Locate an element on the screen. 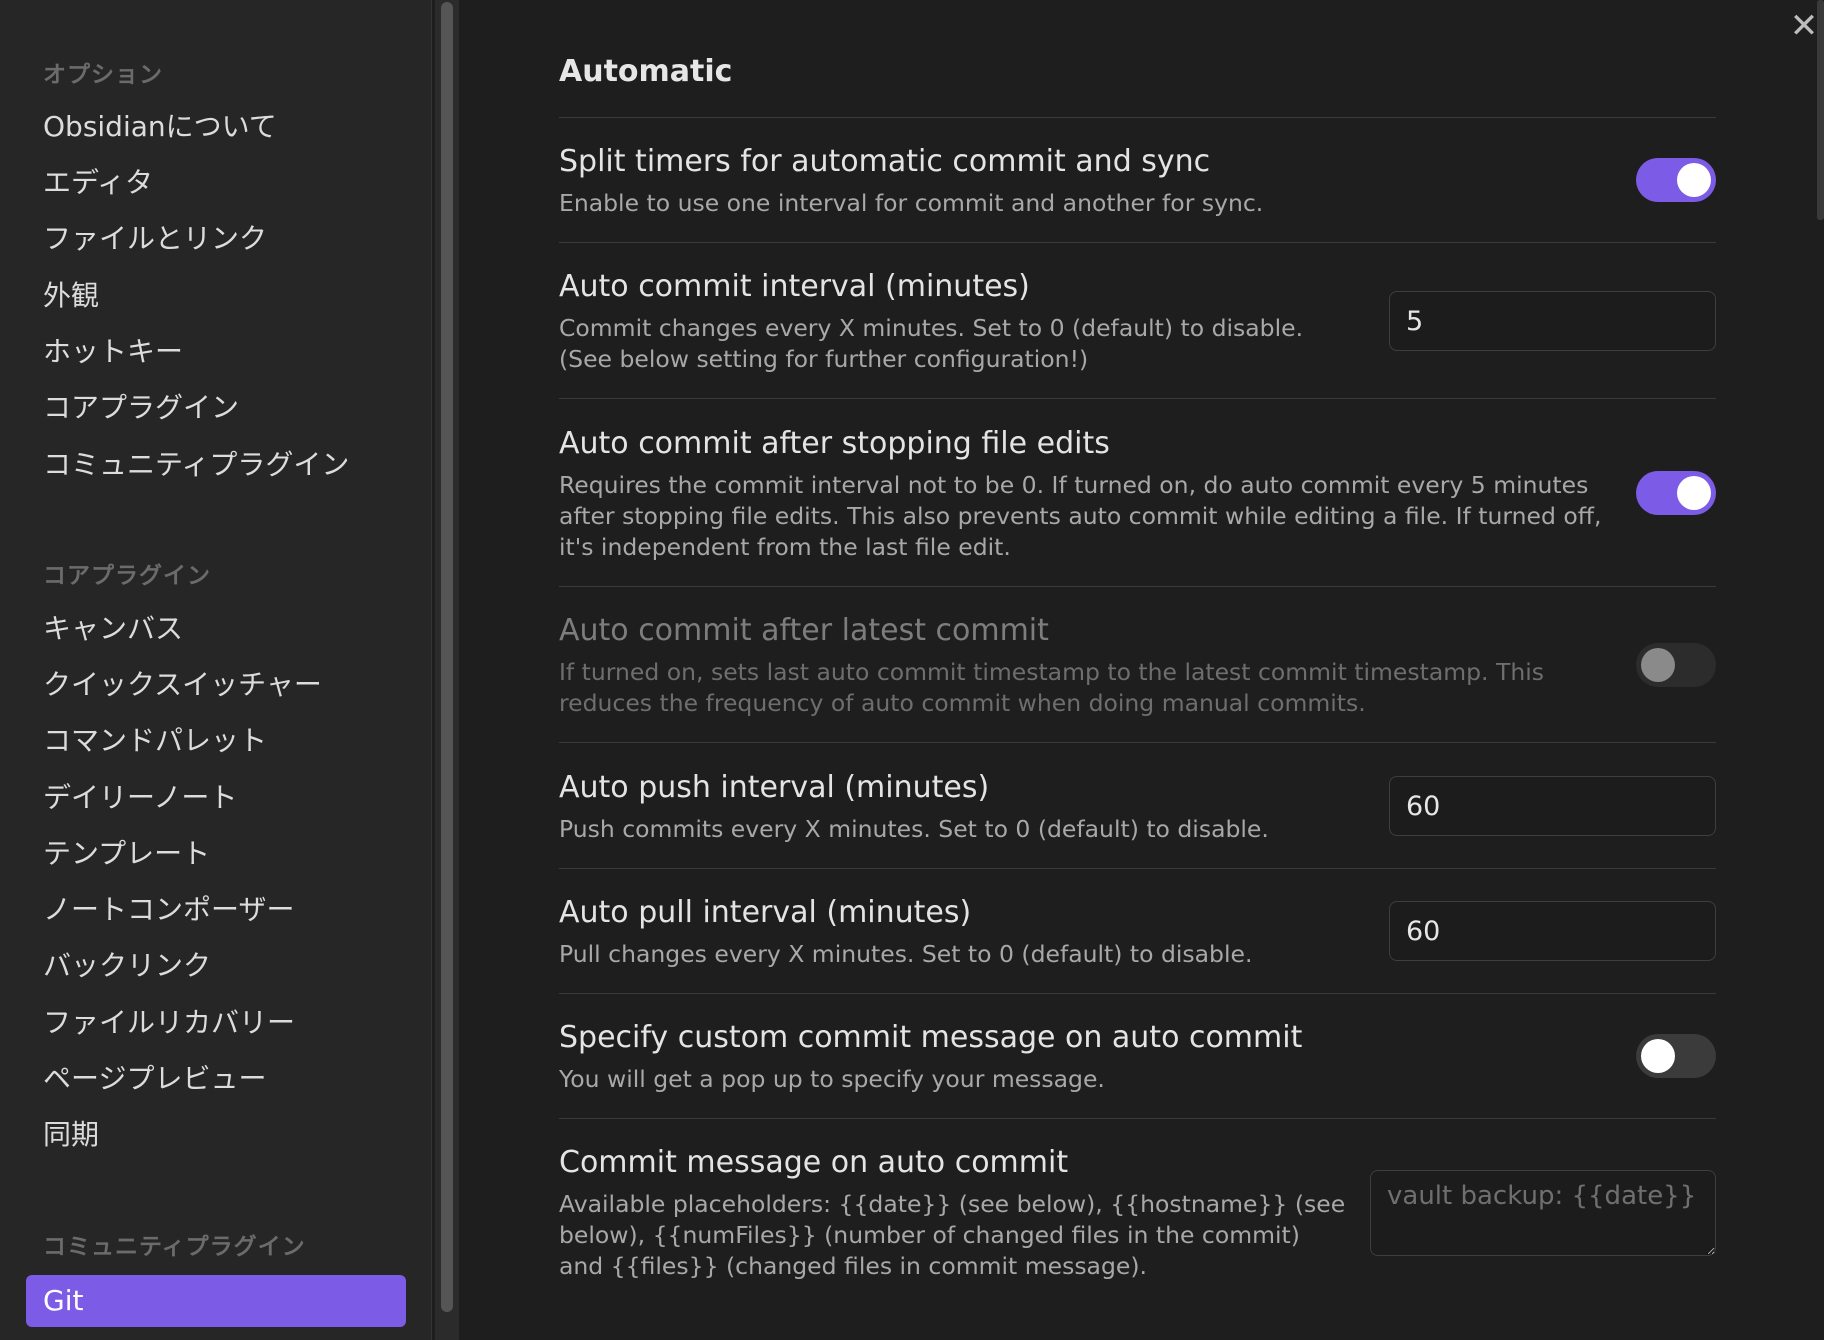 This screenshot has height=1340, width=1824. sidebar-item-note-composer: ノートコンポーザー is located at coordinates (216, 910).